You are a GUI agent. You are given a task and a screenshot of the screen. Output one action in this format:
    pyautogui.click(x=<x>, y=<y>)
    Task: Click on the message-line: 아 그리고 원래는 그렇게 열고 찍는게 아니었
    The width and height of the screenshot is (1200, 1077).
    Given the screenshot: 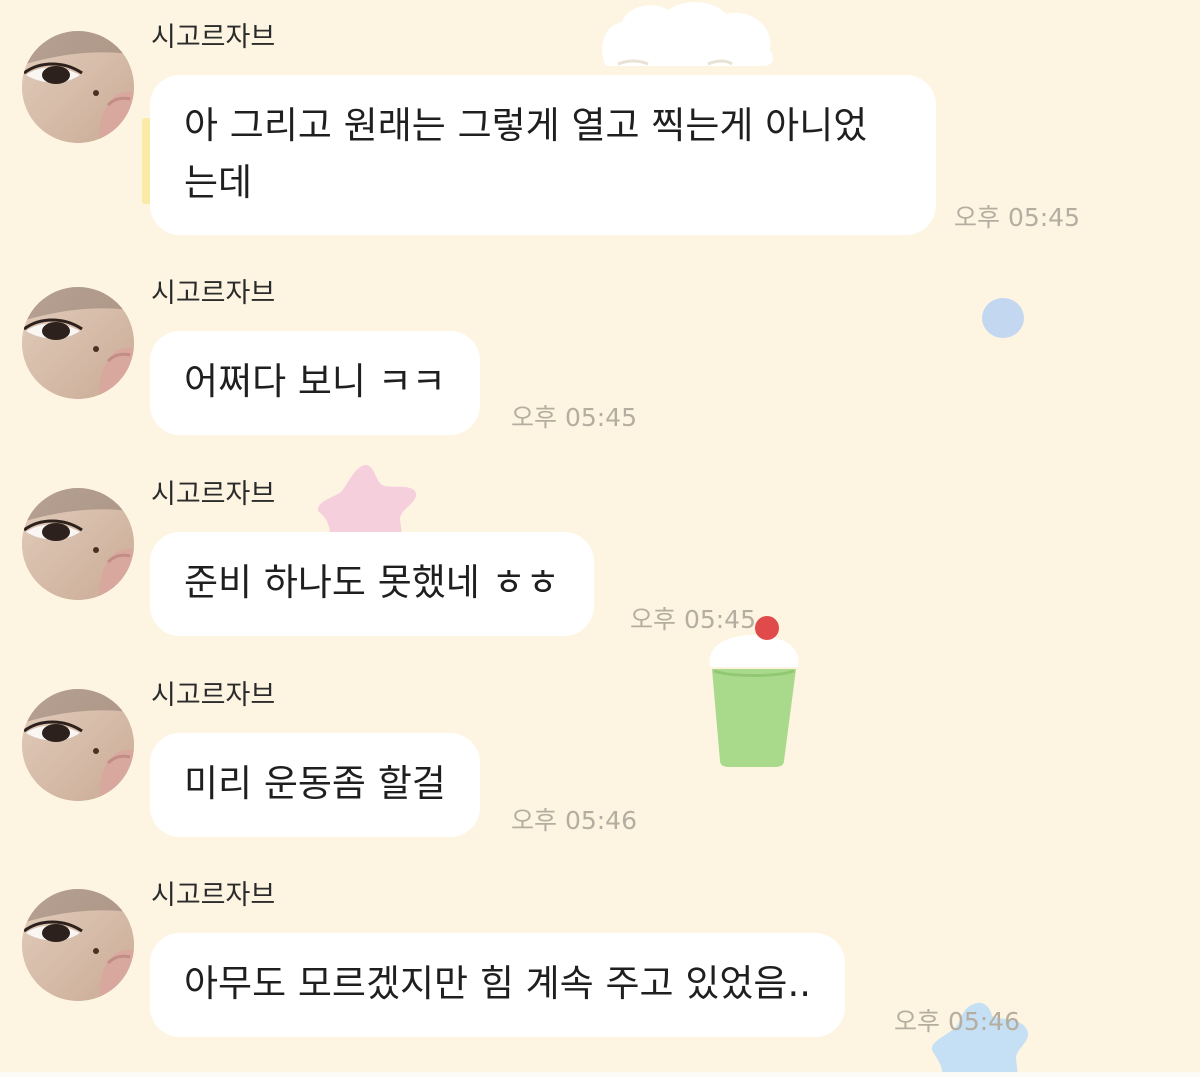 What is the action you would take?
    pyautogui.click(x=526, y=125)
    